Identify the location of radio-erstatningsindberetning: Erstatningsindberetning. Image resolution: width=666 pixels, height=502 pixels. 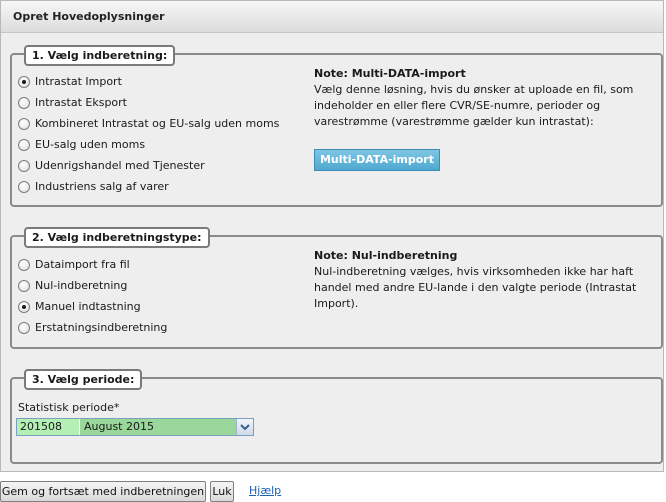
(92, 327).